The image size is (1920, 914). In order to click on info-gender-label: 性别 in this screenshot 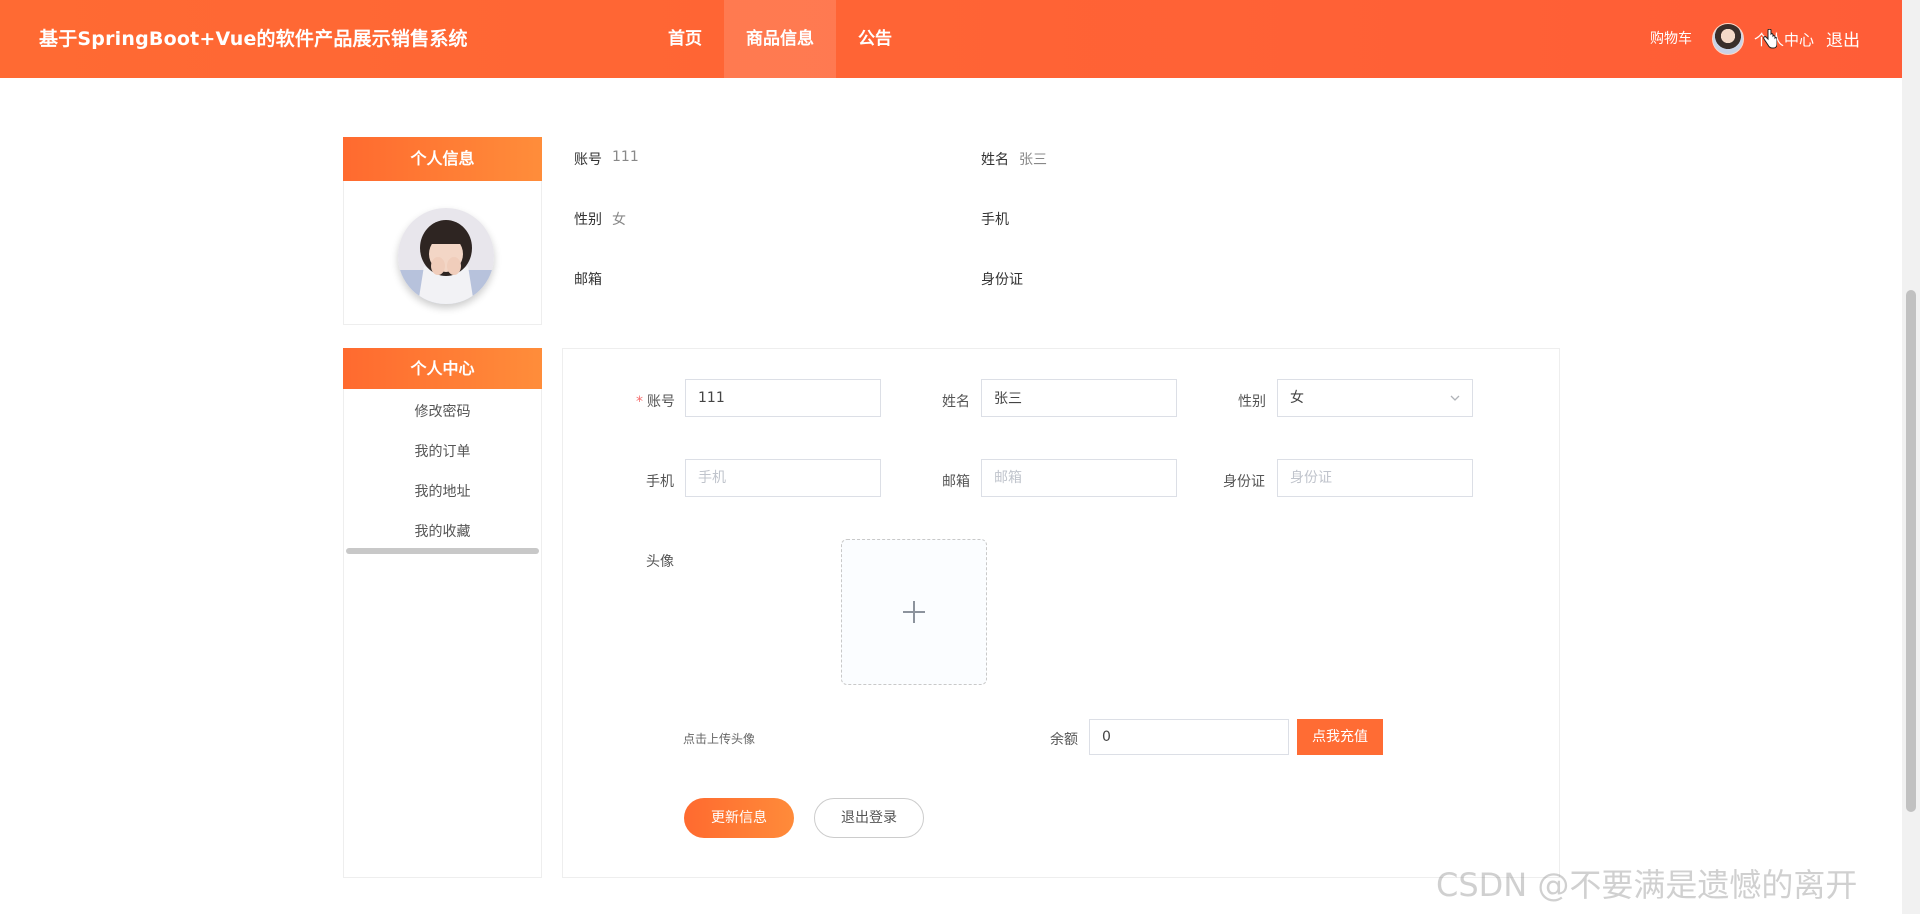, I will do `click(588, 220)`.